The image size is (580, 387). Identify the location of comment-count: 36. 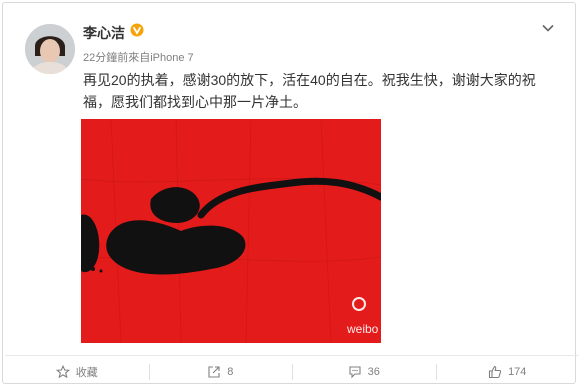
(373, 371).